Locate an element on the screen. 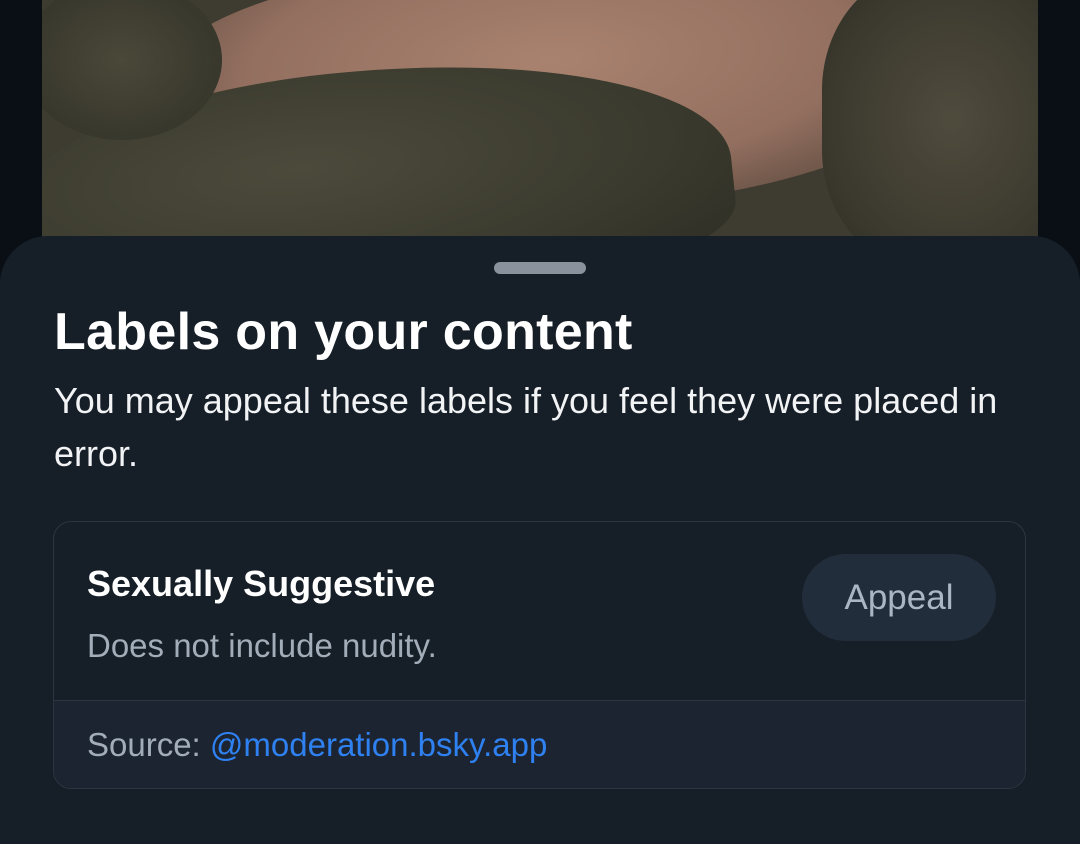  image-region-fur-right is located at coordinates (930, 130).